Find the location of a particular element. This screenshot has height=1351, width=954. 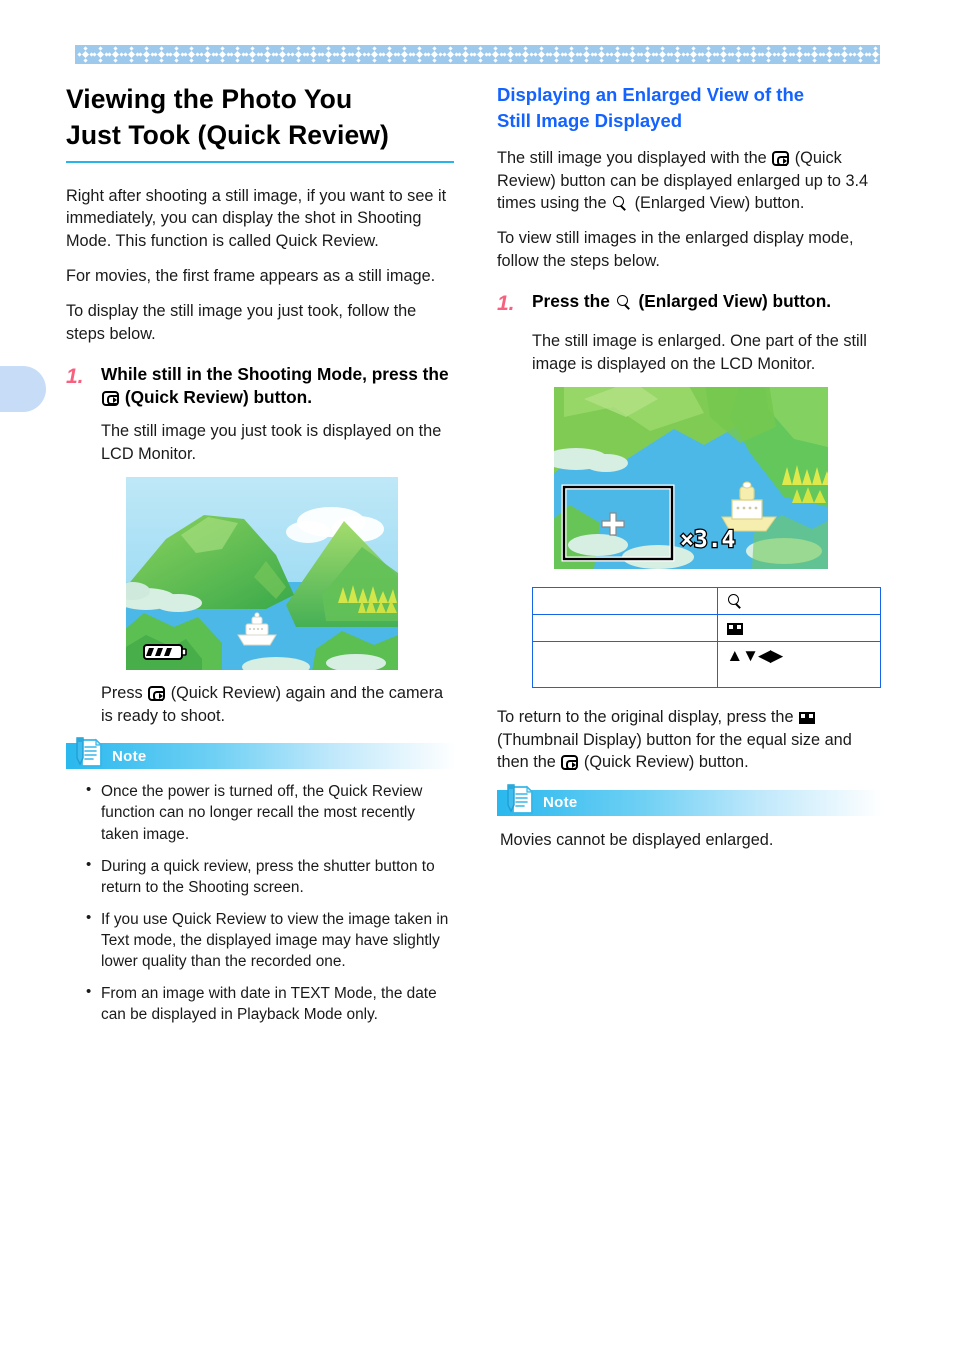

step-text-after-icon: (Enlarged View) button. is located at coordinates (735, 301).